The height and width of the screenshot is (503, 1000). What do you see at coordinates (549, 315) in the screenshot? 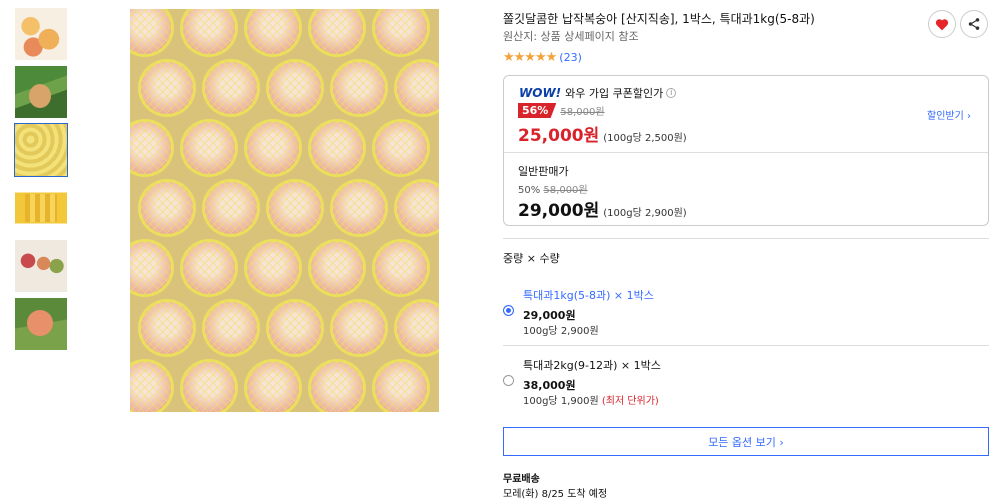
I see `option-price: 29,000원` at bounding box center [549, 315].